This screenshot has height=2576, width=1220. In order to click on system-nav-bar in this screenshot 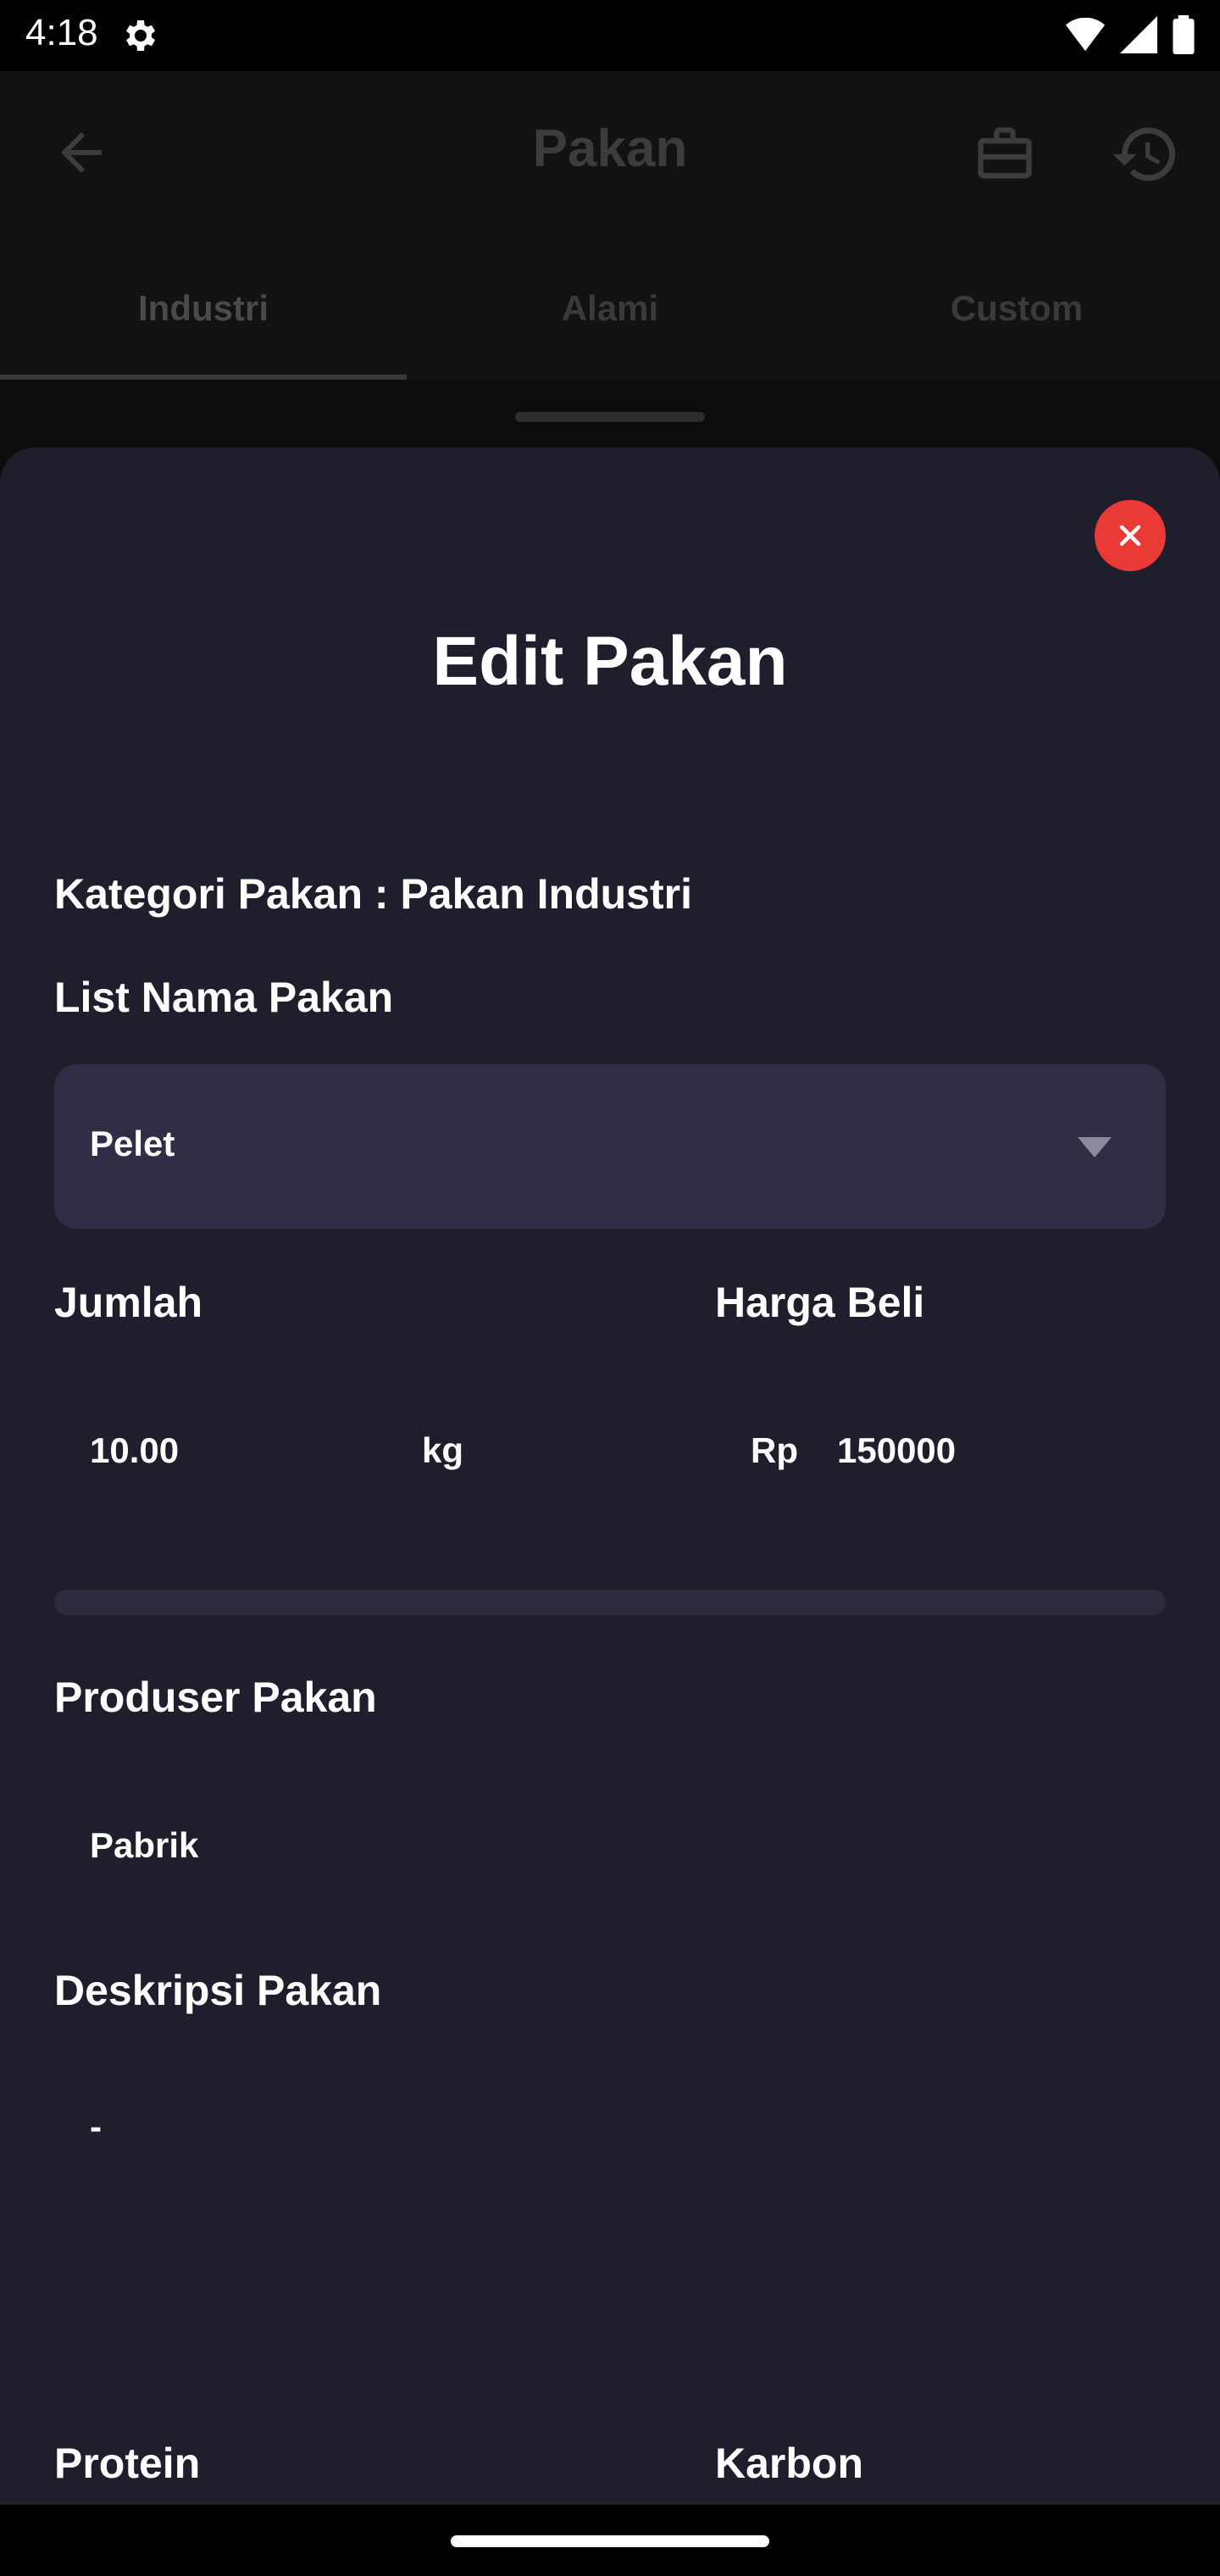, I will do `click(610, 2540)`.